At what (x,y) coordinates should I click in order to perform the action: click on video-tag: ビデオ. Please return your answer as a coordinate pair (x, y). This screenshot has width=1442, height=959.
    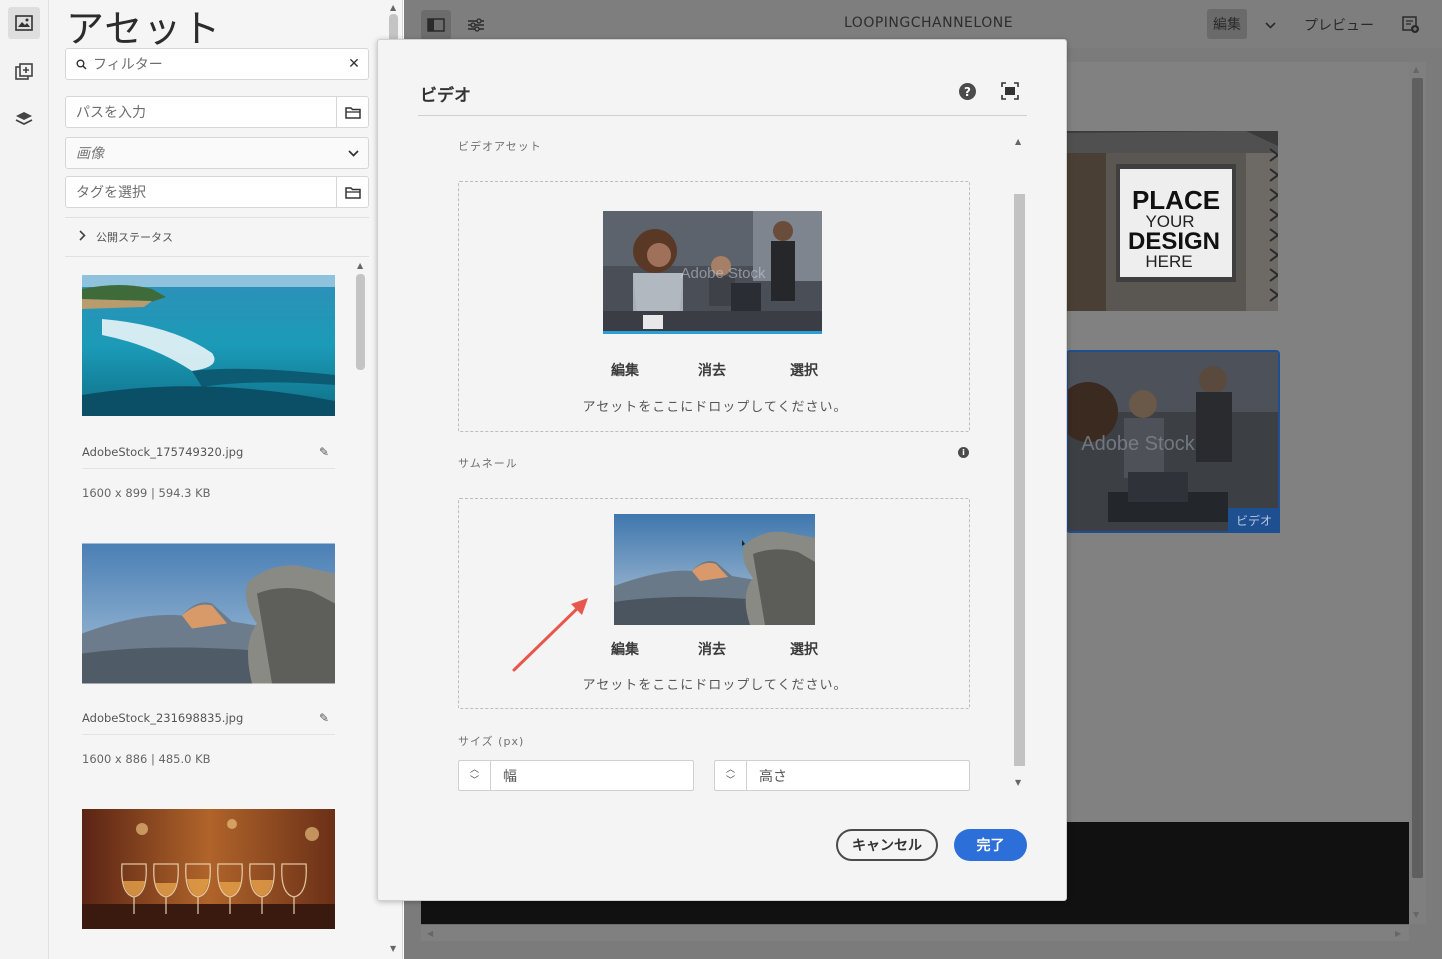
    Looking at the image, I should click on (1254, 520).